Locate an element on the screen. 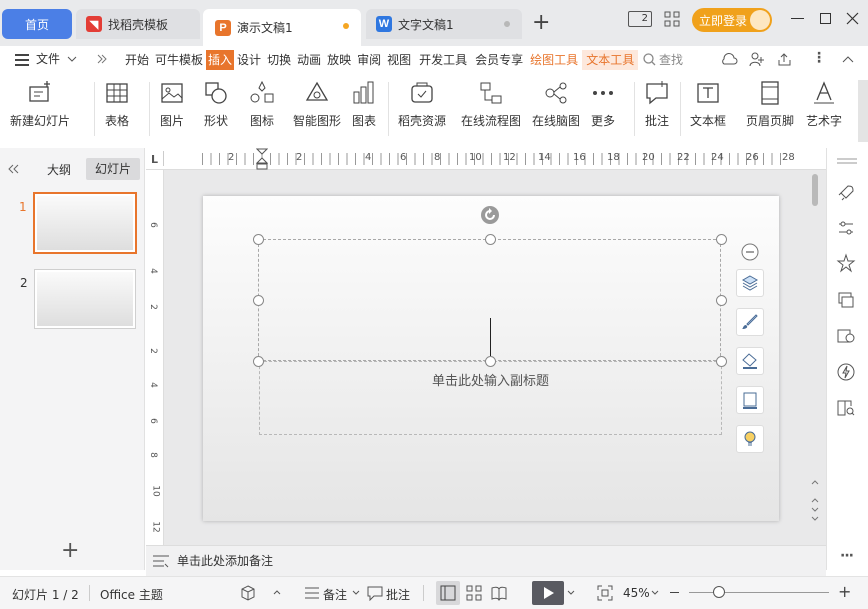 The image size is (868, 609). menu-text-tools: 文本工具 is located at coordinates (610, 60).